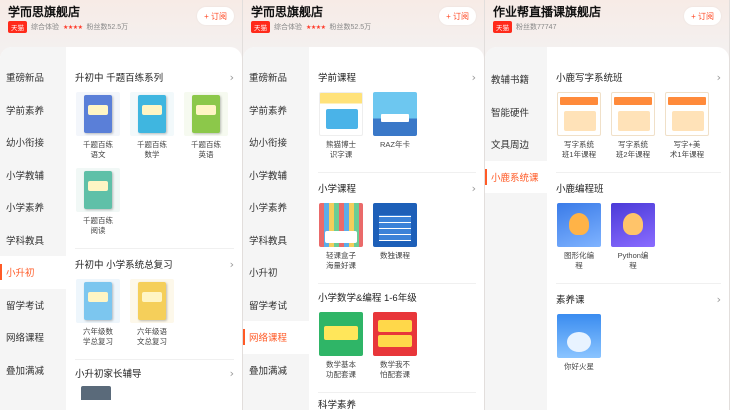  Describe the element at coordinates (341, 346) in the screenshot. I see `product-card: 数学基本 功配套课` at that location.